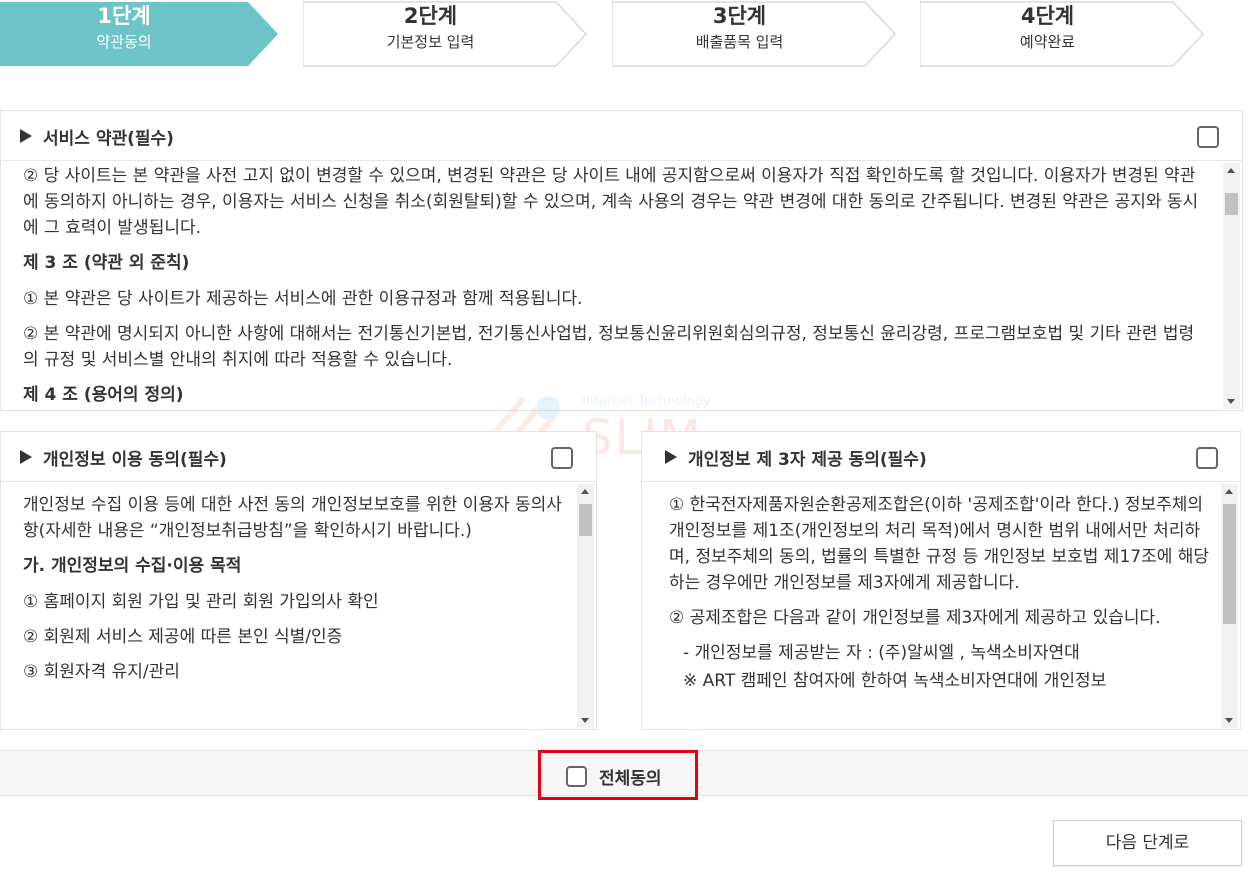  What do you see at coordinates (739, 42) in the screenshot?
I see `step-3-name: 배출품목 입력` at bounding box center [739, 42].